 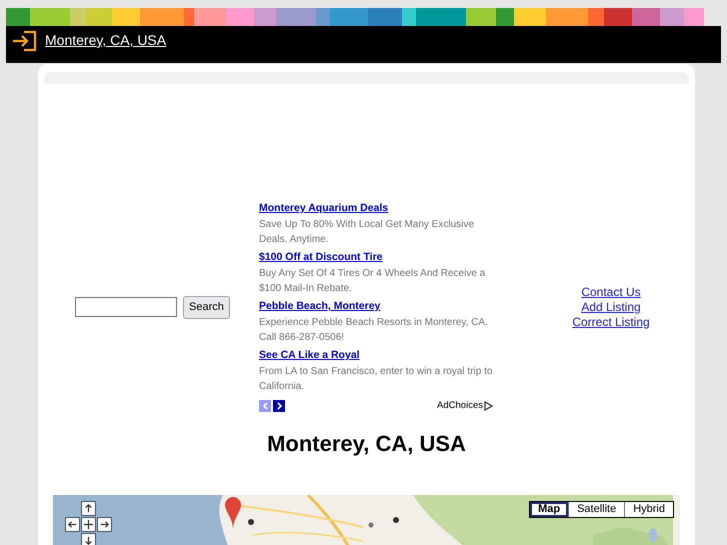 I want to click on page-title: Monterey, CA, USA, so click(x=366, y=444).